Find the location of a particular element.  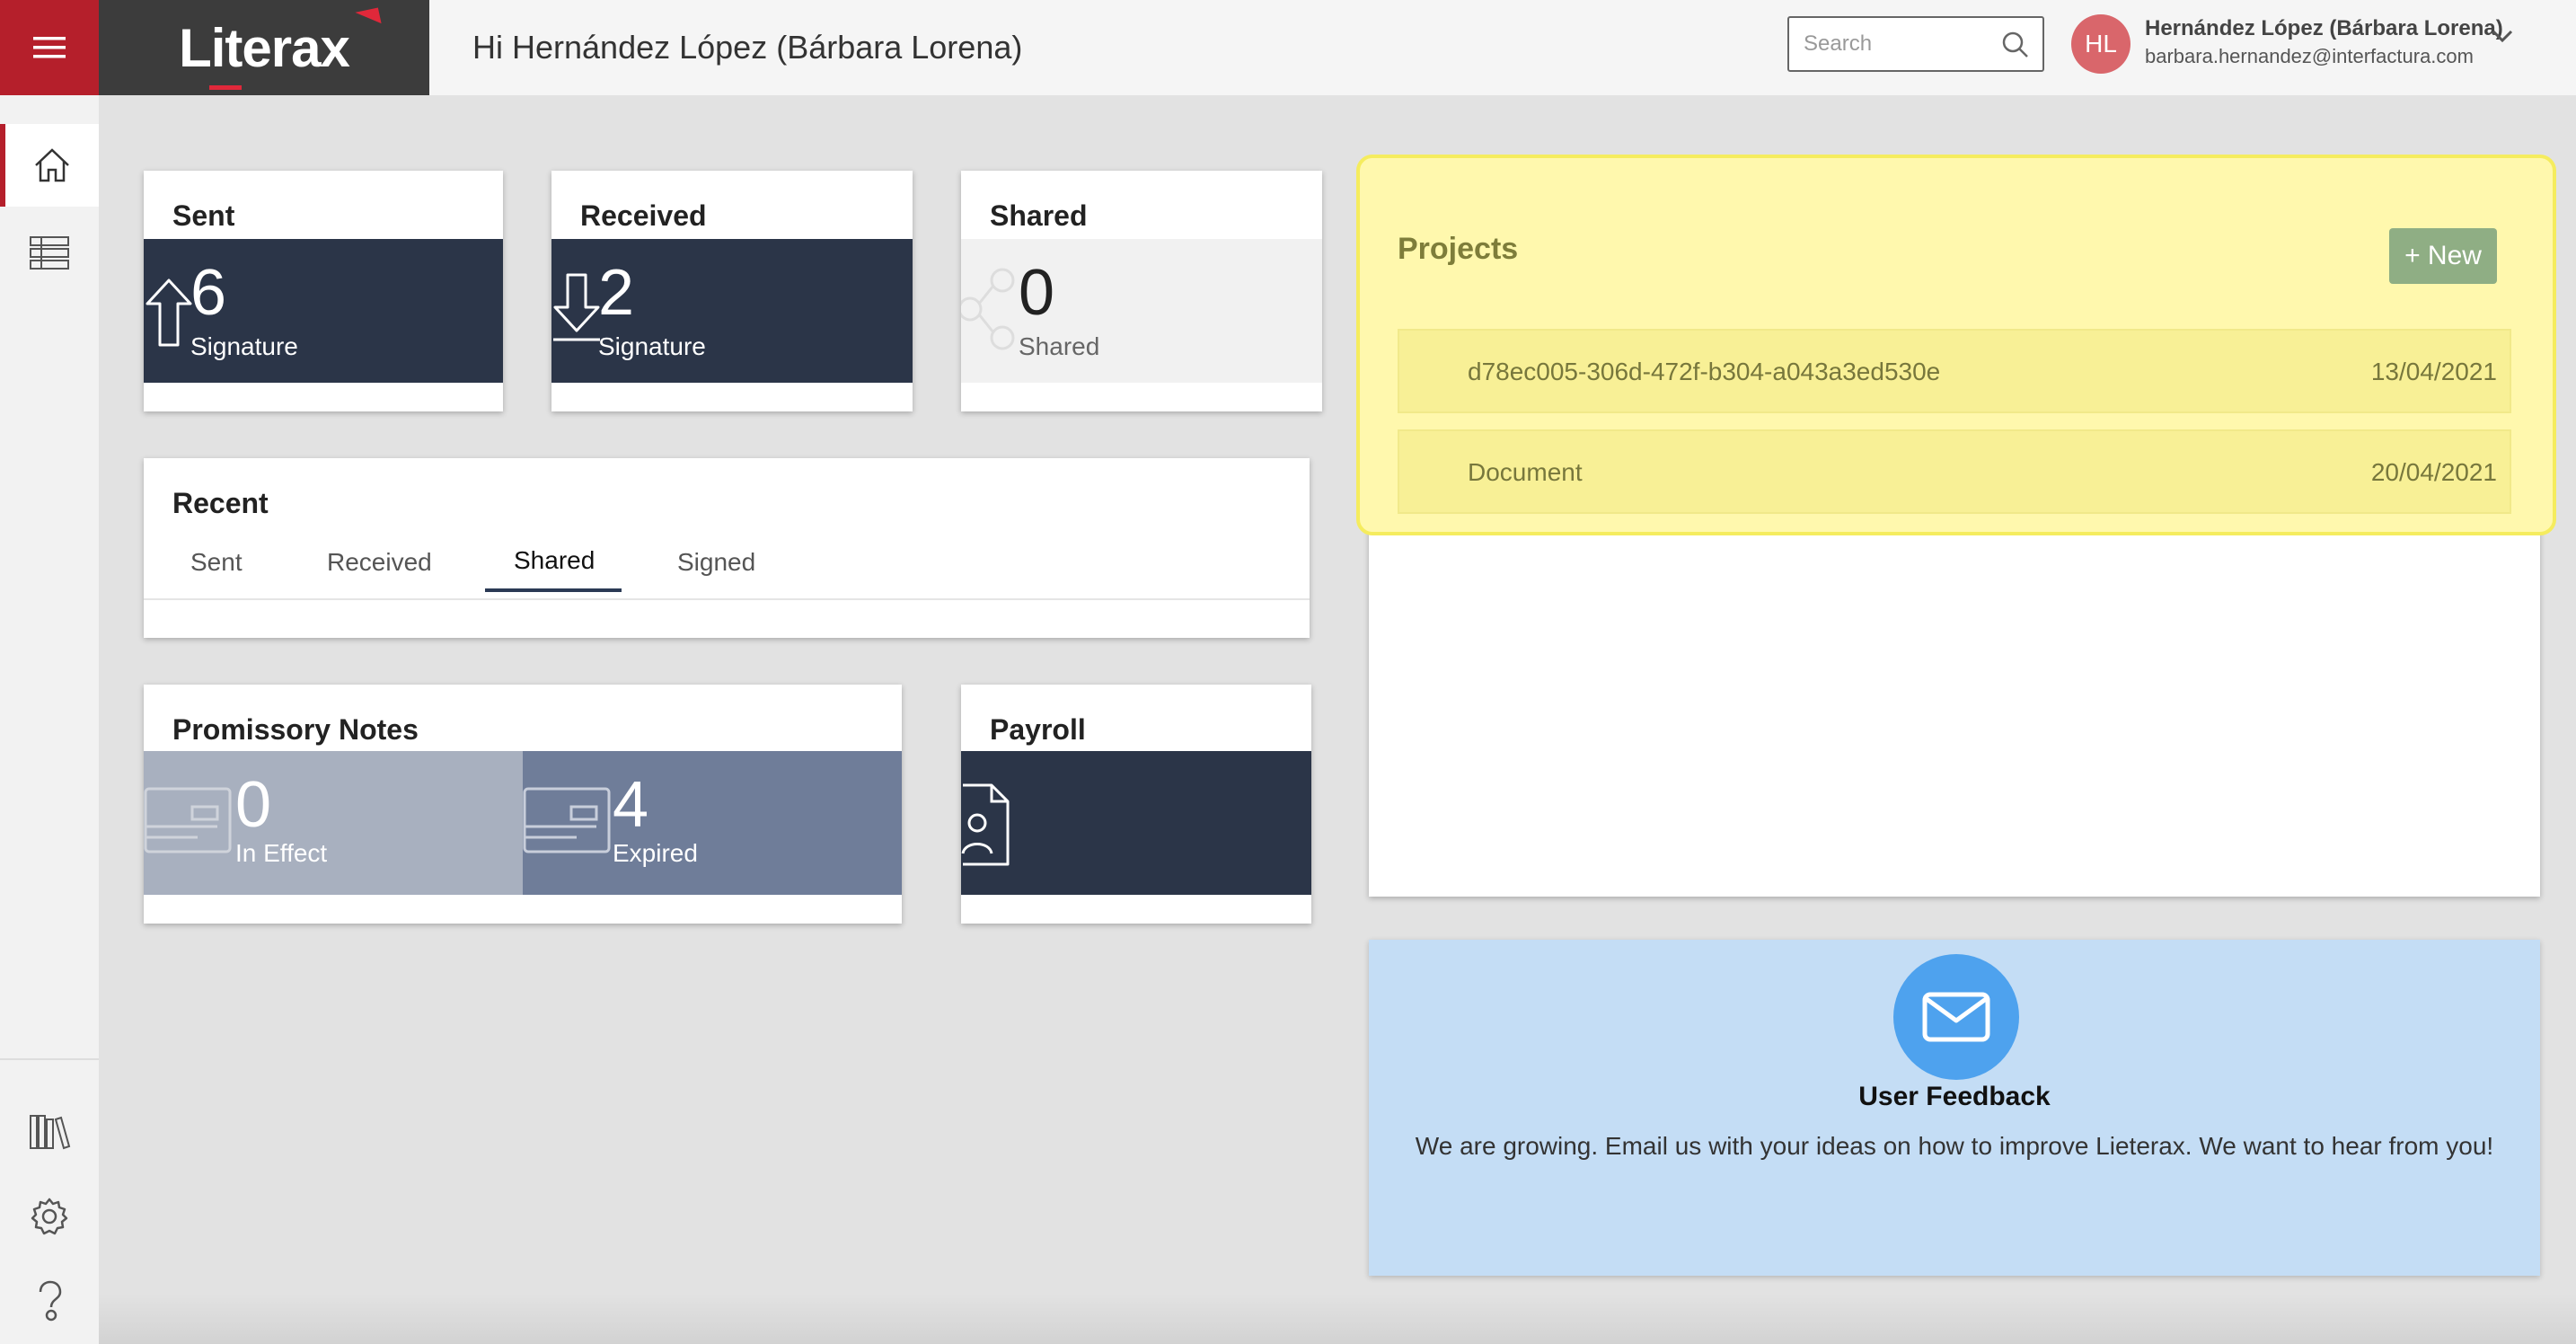

logo-text: Literax is located at coordinates (264, 47).